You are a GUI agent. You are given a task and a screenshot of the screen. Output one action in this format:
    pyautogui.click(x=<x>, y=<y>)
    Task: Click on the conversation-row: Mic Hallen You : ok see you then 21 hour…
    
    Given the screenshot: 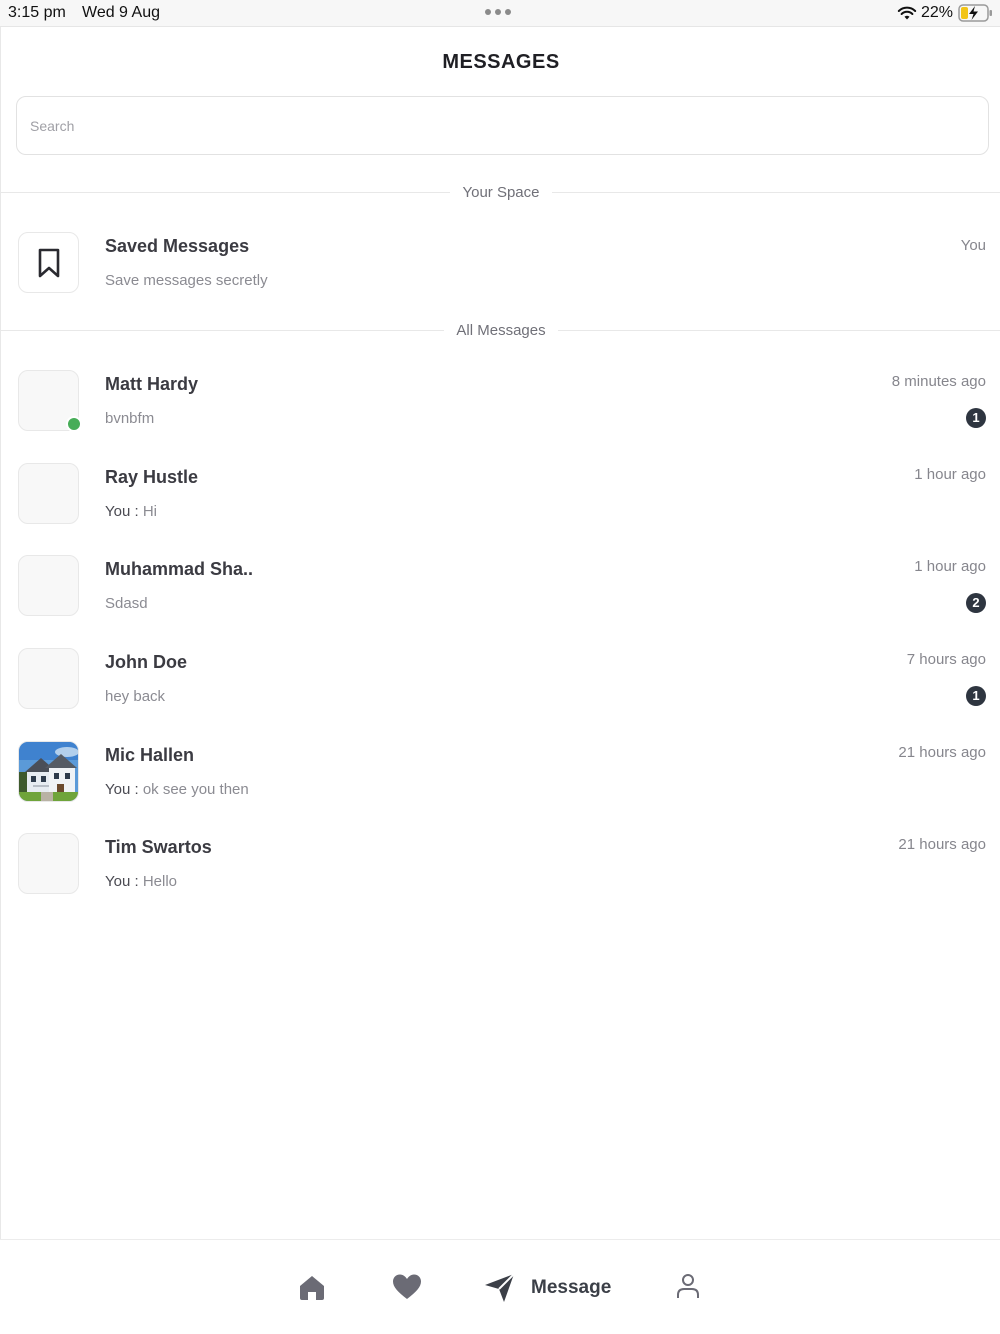 What is the action you would take?
    pyautogui.click(x=500, y=773)
    